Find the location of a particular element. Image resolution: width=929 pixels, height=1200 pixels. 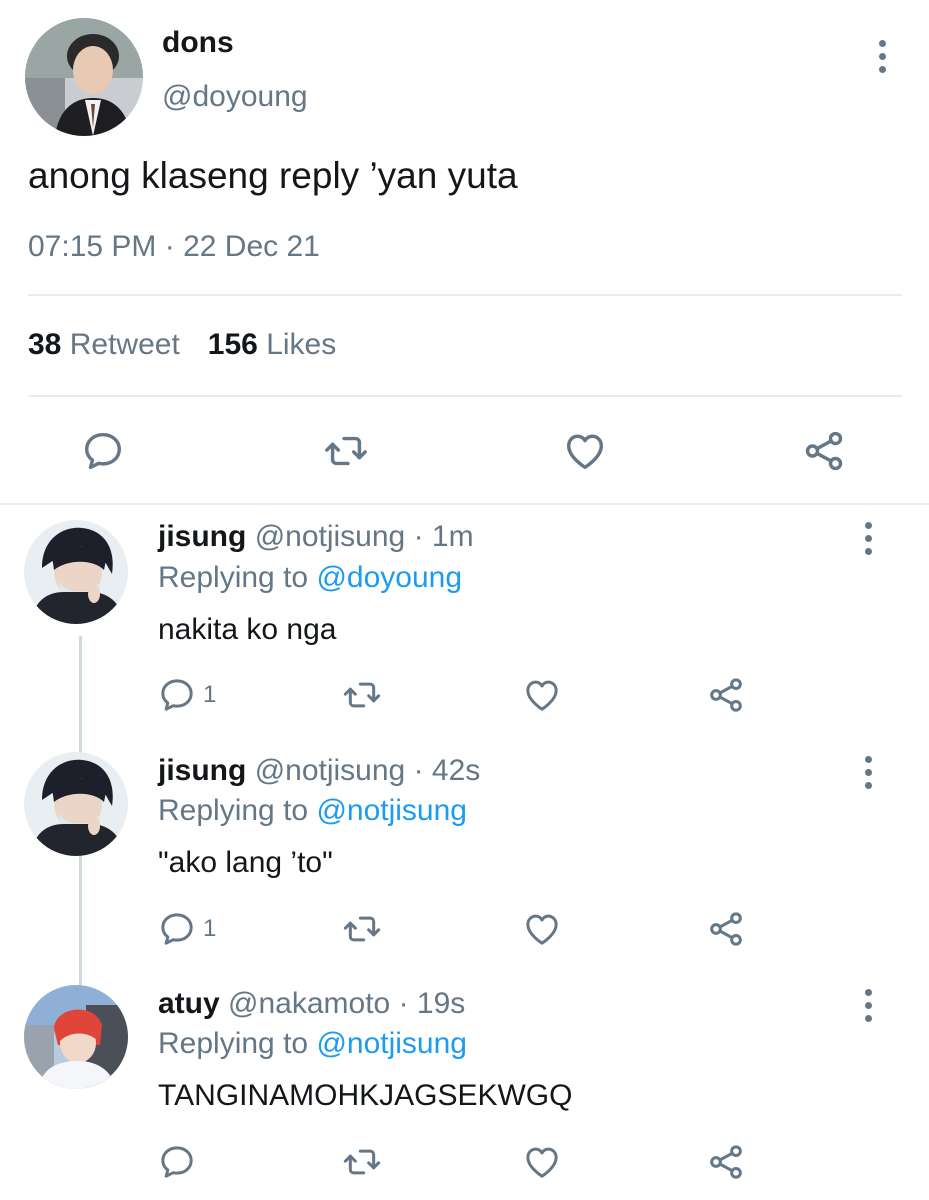

reply-time: · 1m is located at coordinates (443, 536).